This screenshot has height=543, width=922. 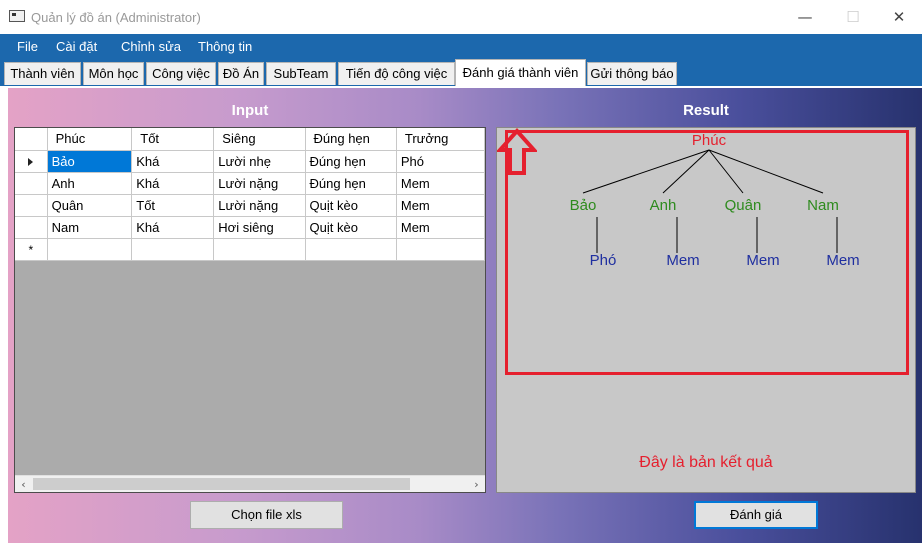 I want to click on table-cell: Phó, so click(x=440, y=161).